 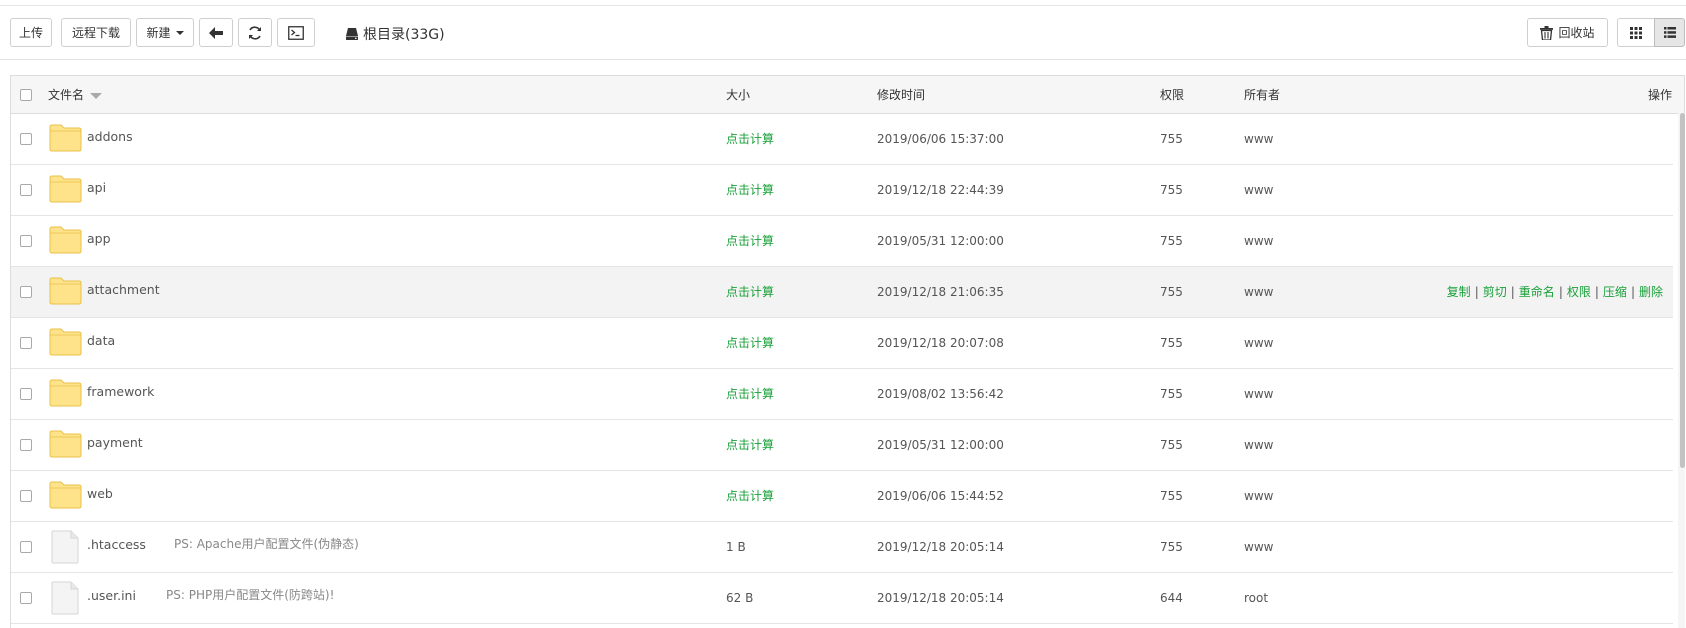 I want to click on header-perm: 权限, so click(x=1172, y=95).